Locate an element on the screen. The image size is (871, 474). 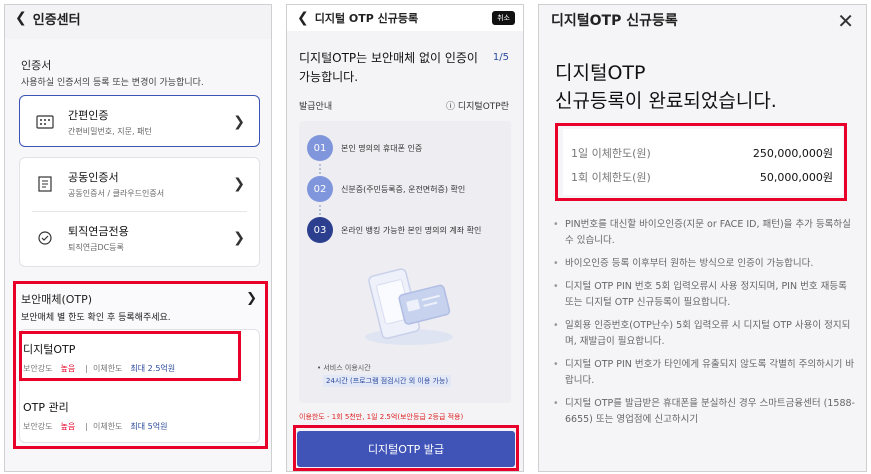
info-icon: ⓘ is located at coordinates (450, 107).